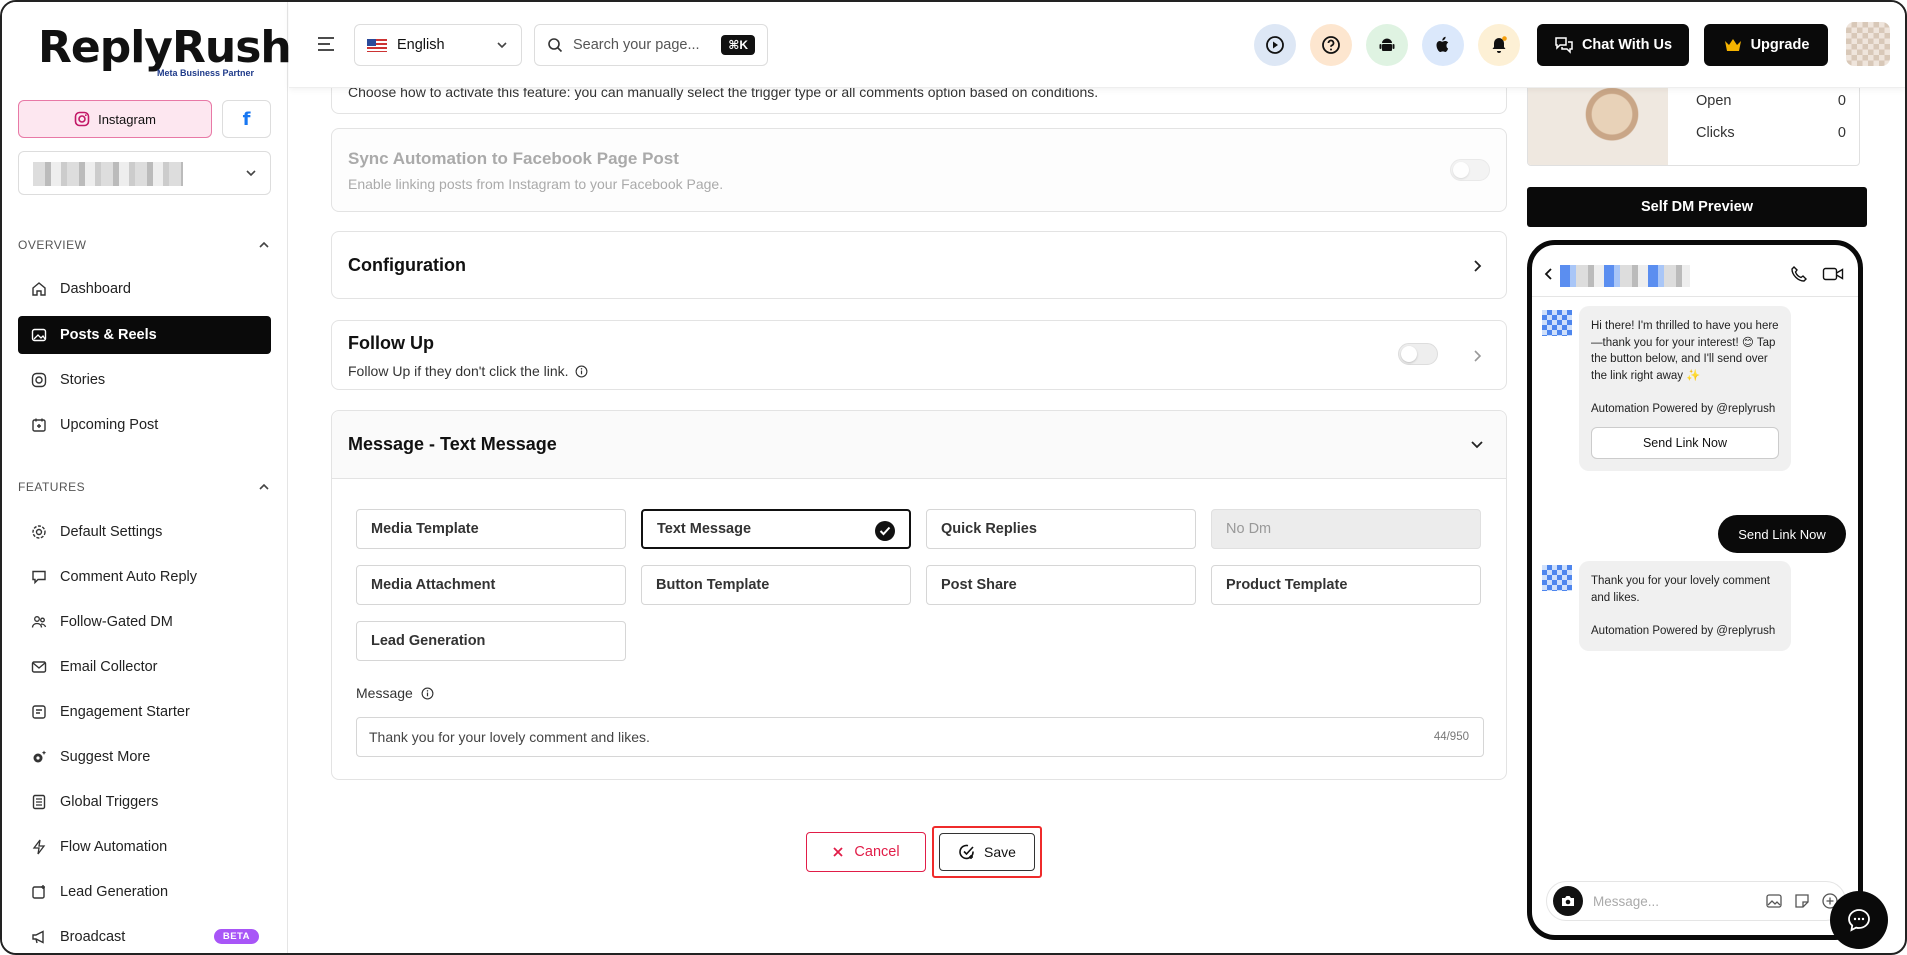 The height and width of the screenshot is (955, 1907). What do you see at coordinates (1859, 920) in the screenshot?
I see `support-chat-button` at bounding box center [1859, 920].